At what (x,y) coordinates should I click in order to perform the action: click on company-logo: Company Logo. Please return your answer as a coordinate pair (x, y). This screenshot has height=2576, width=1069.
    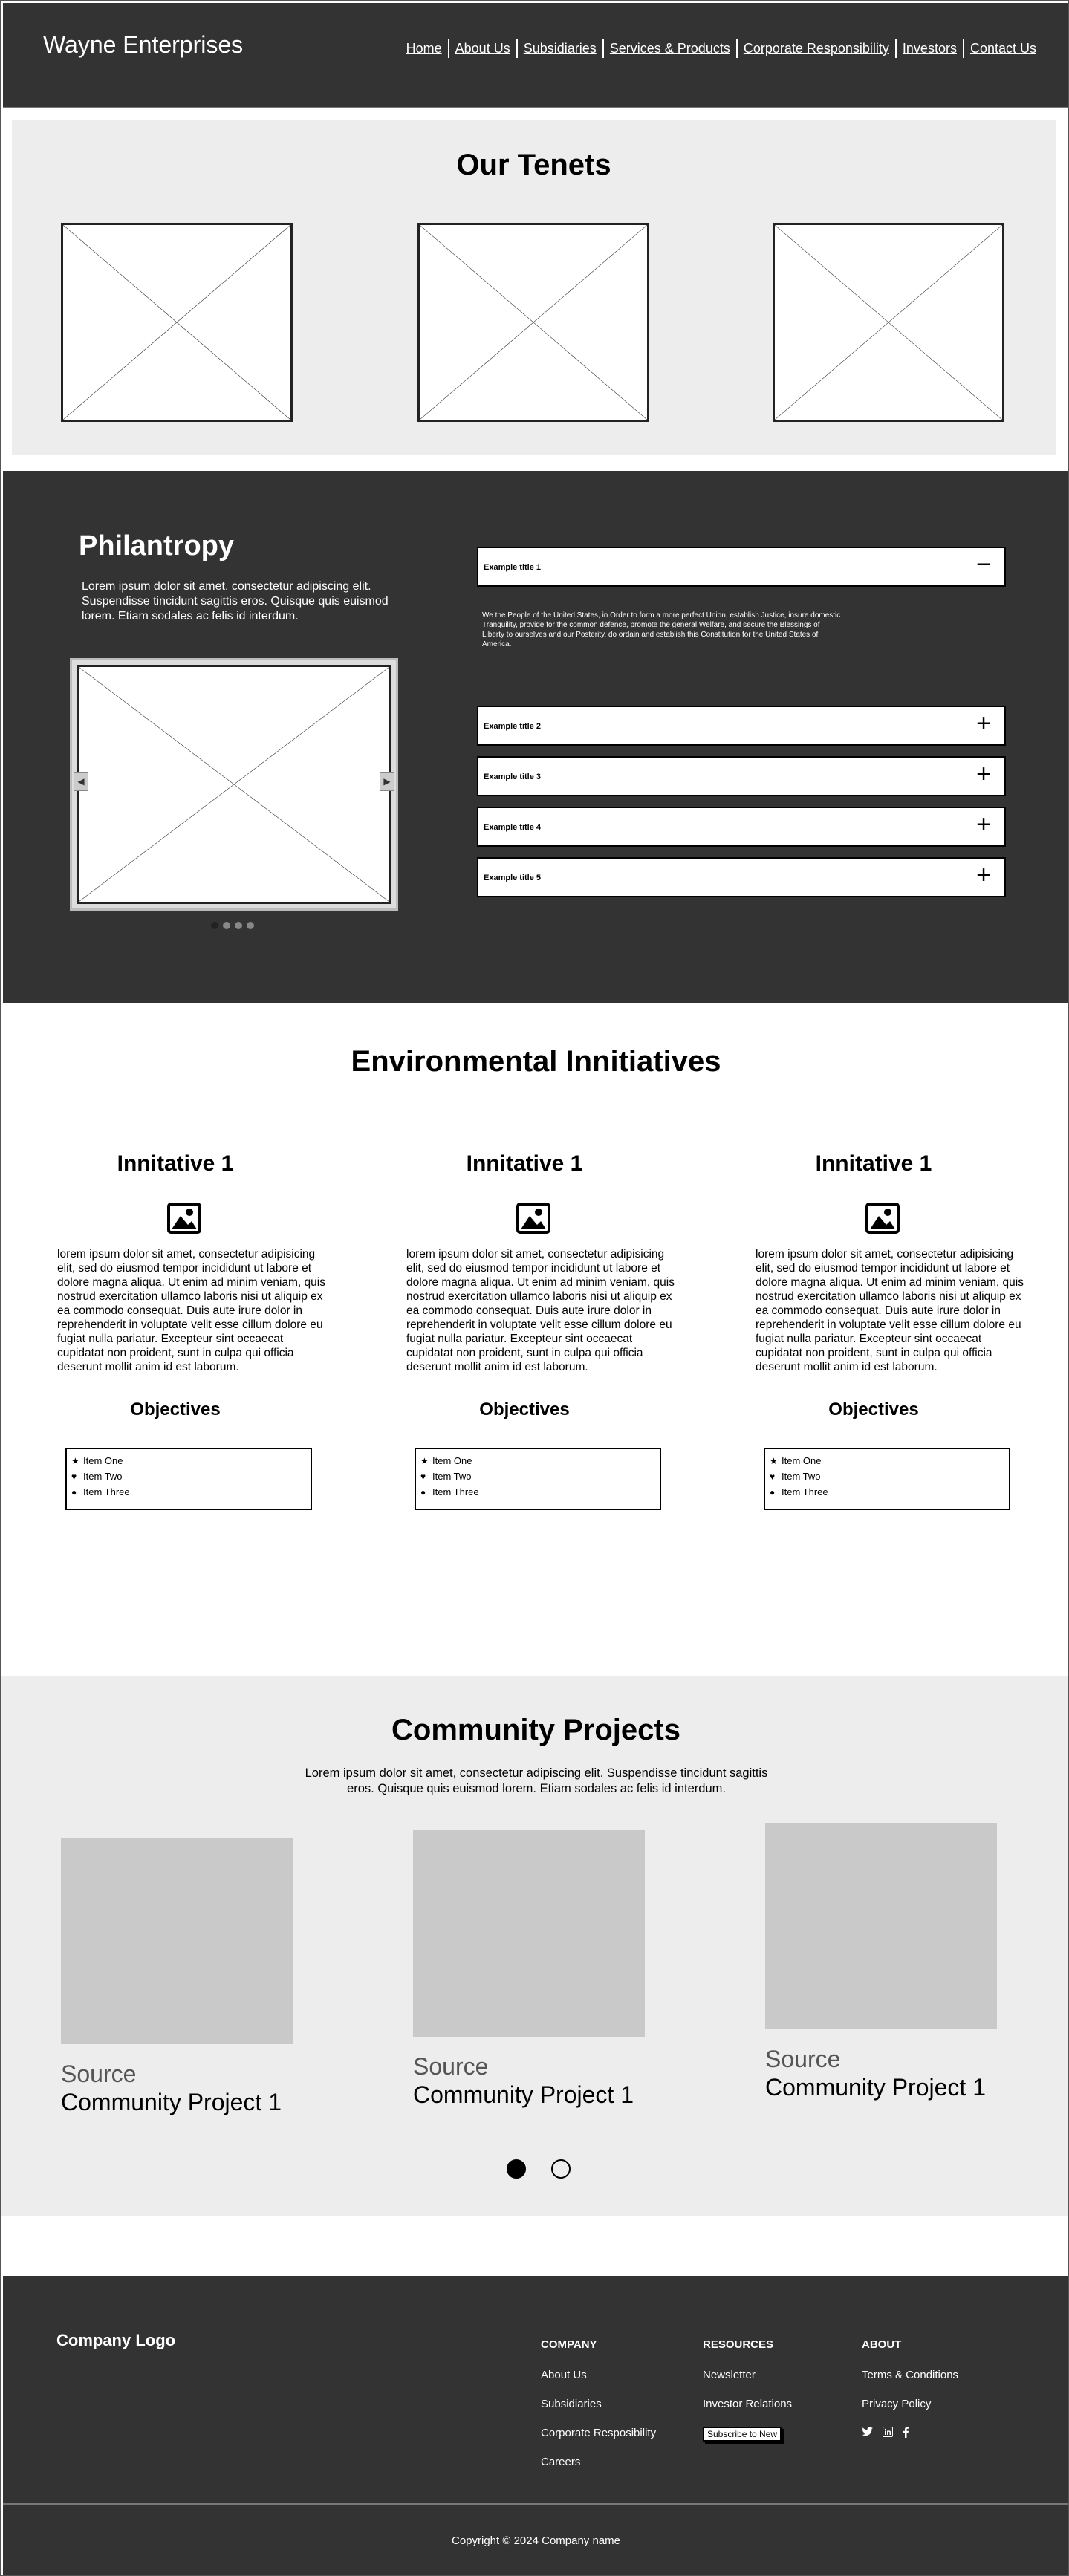
    Looking at the image, I should click on (115, 2340).